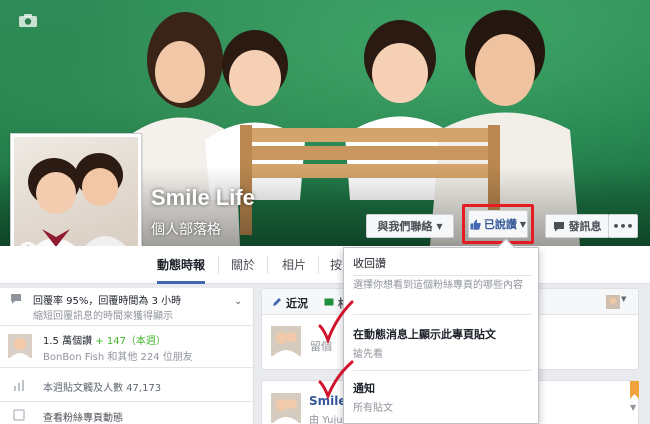  What do you see at coordinates (558, 226) in the screenshot?
I see `message-icon` at bounding box center [558, 226].